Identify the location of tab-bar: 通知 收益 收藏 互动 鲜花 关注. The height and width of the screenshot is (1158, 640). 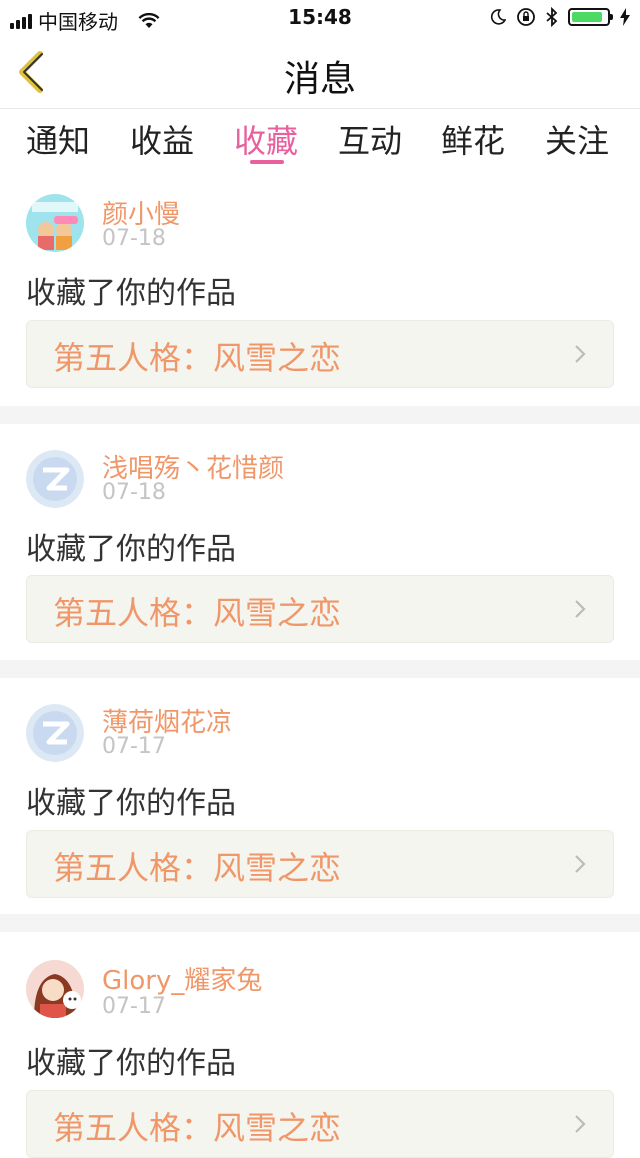
(320, 140).